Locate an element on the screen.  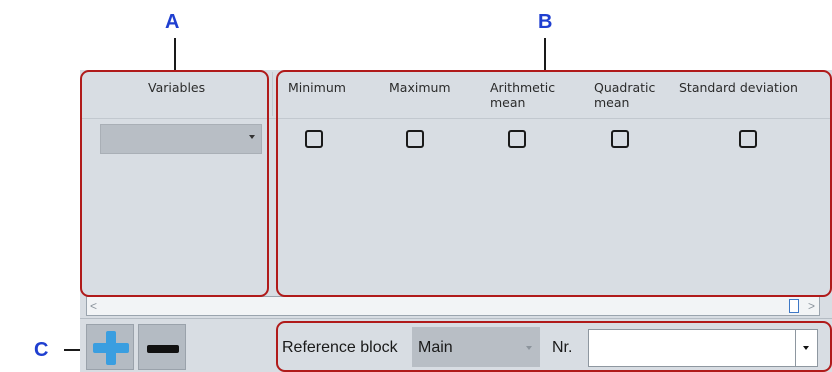
callout-label-a: A is located at coordinates (172, 22).